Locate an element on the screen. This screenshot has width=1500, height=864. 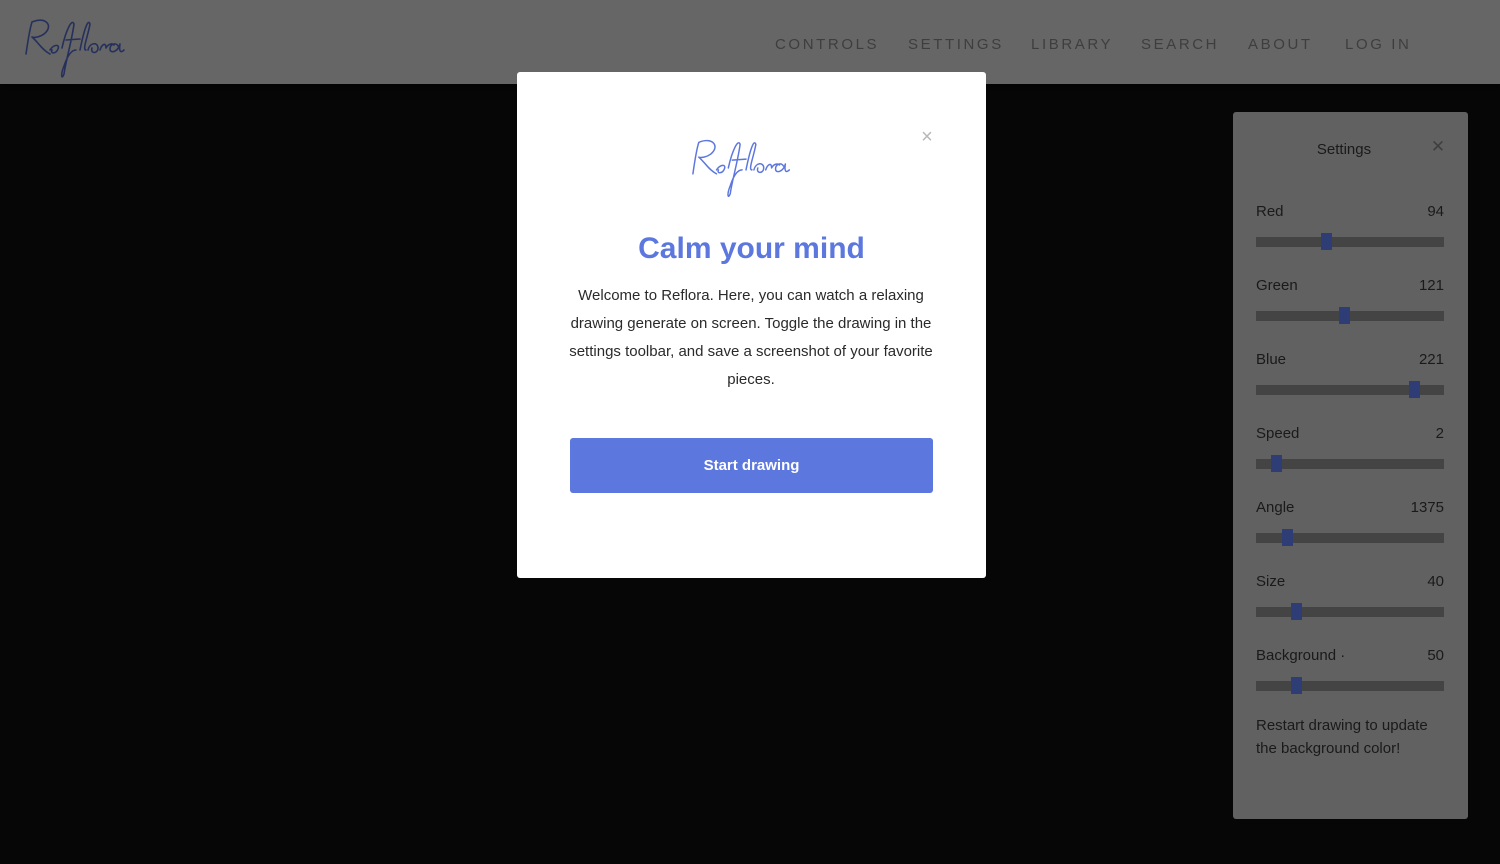
modal-title: Calm your mind is located at coordinates (751, 248).